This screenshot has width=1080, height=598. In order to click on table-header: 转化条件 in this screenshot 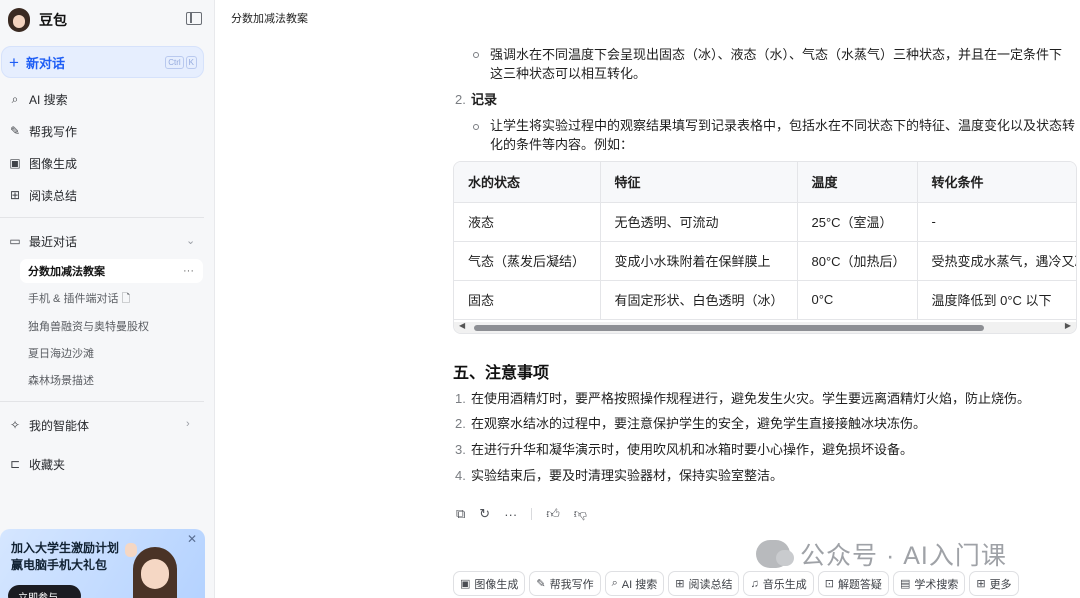, I will do `click(996, 182)`.